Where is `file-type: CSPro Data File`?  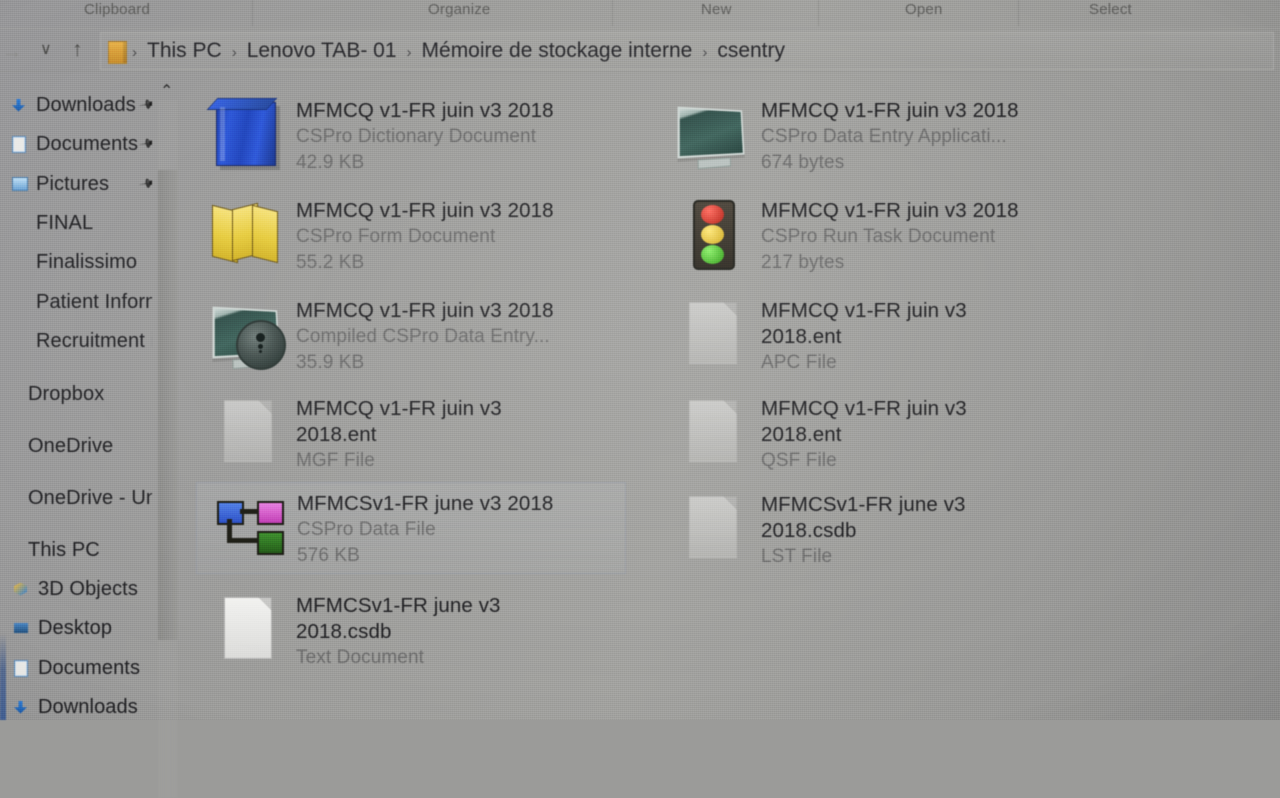
file-type: CSPro Data File is located at coordinates (366, 529).